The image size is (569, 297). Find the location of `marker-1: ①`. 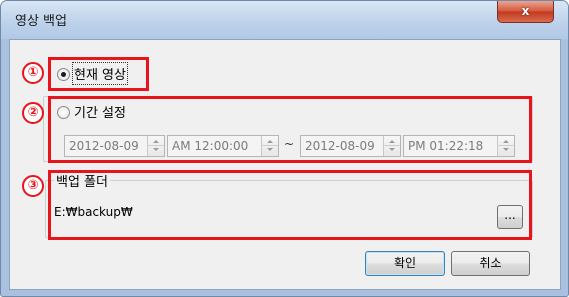

marker-1: ① is located at coordinates (33, 73).